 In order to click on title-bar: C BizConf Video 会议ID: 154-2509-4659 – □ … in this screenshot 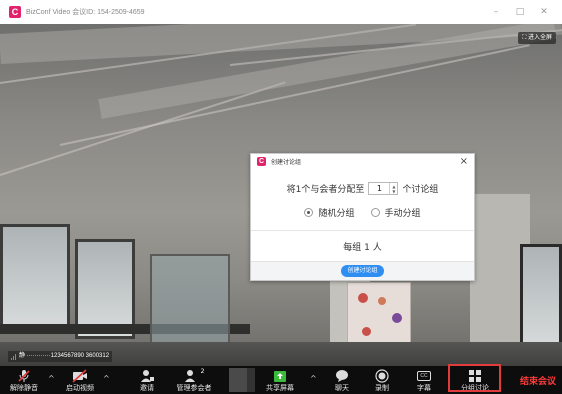, I will do `click(281, 12)`.